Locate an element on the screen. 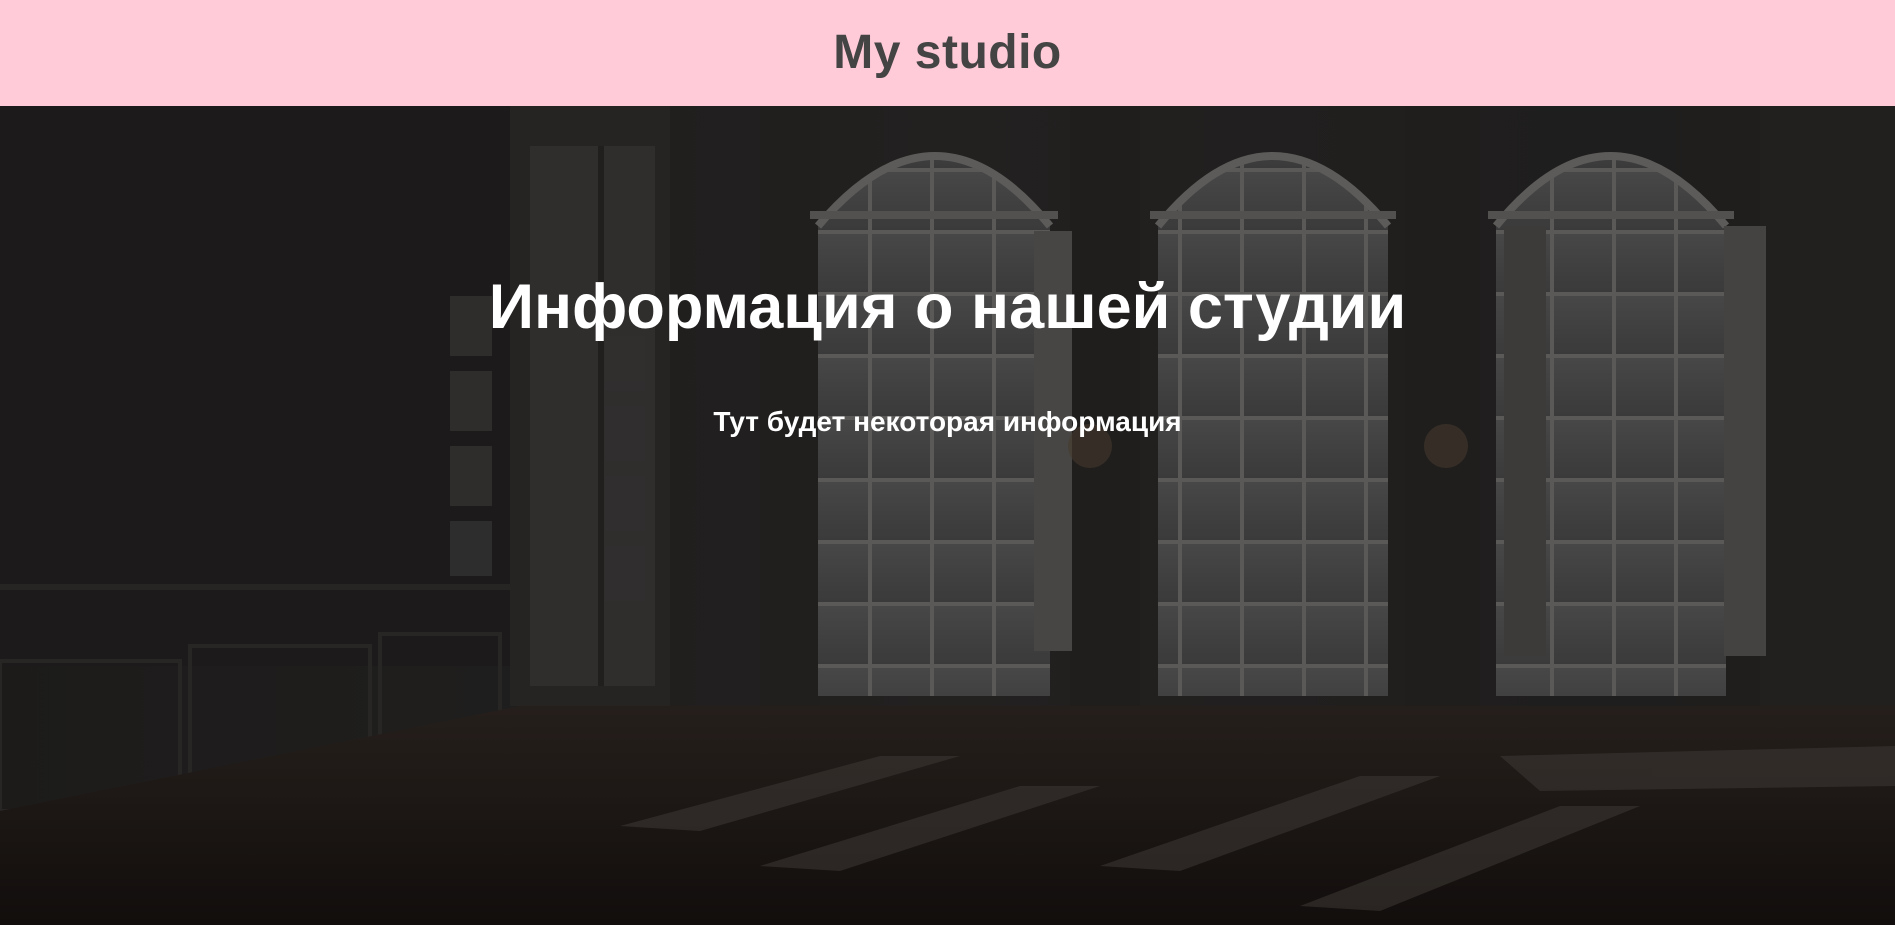  hero-subtitle: Тут будет некоторая информация is located at coordinates (947, 421).